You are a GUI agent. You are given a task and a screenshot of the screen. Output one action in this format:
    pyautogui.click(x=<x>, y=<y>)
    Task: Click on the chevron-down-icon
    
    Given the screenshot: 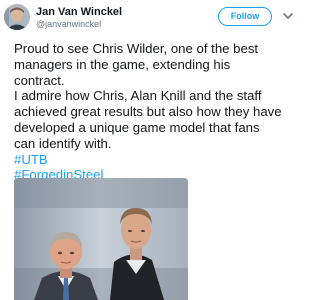 What is the action you would take?
    pyautogui.click(x=288, y=16)
    